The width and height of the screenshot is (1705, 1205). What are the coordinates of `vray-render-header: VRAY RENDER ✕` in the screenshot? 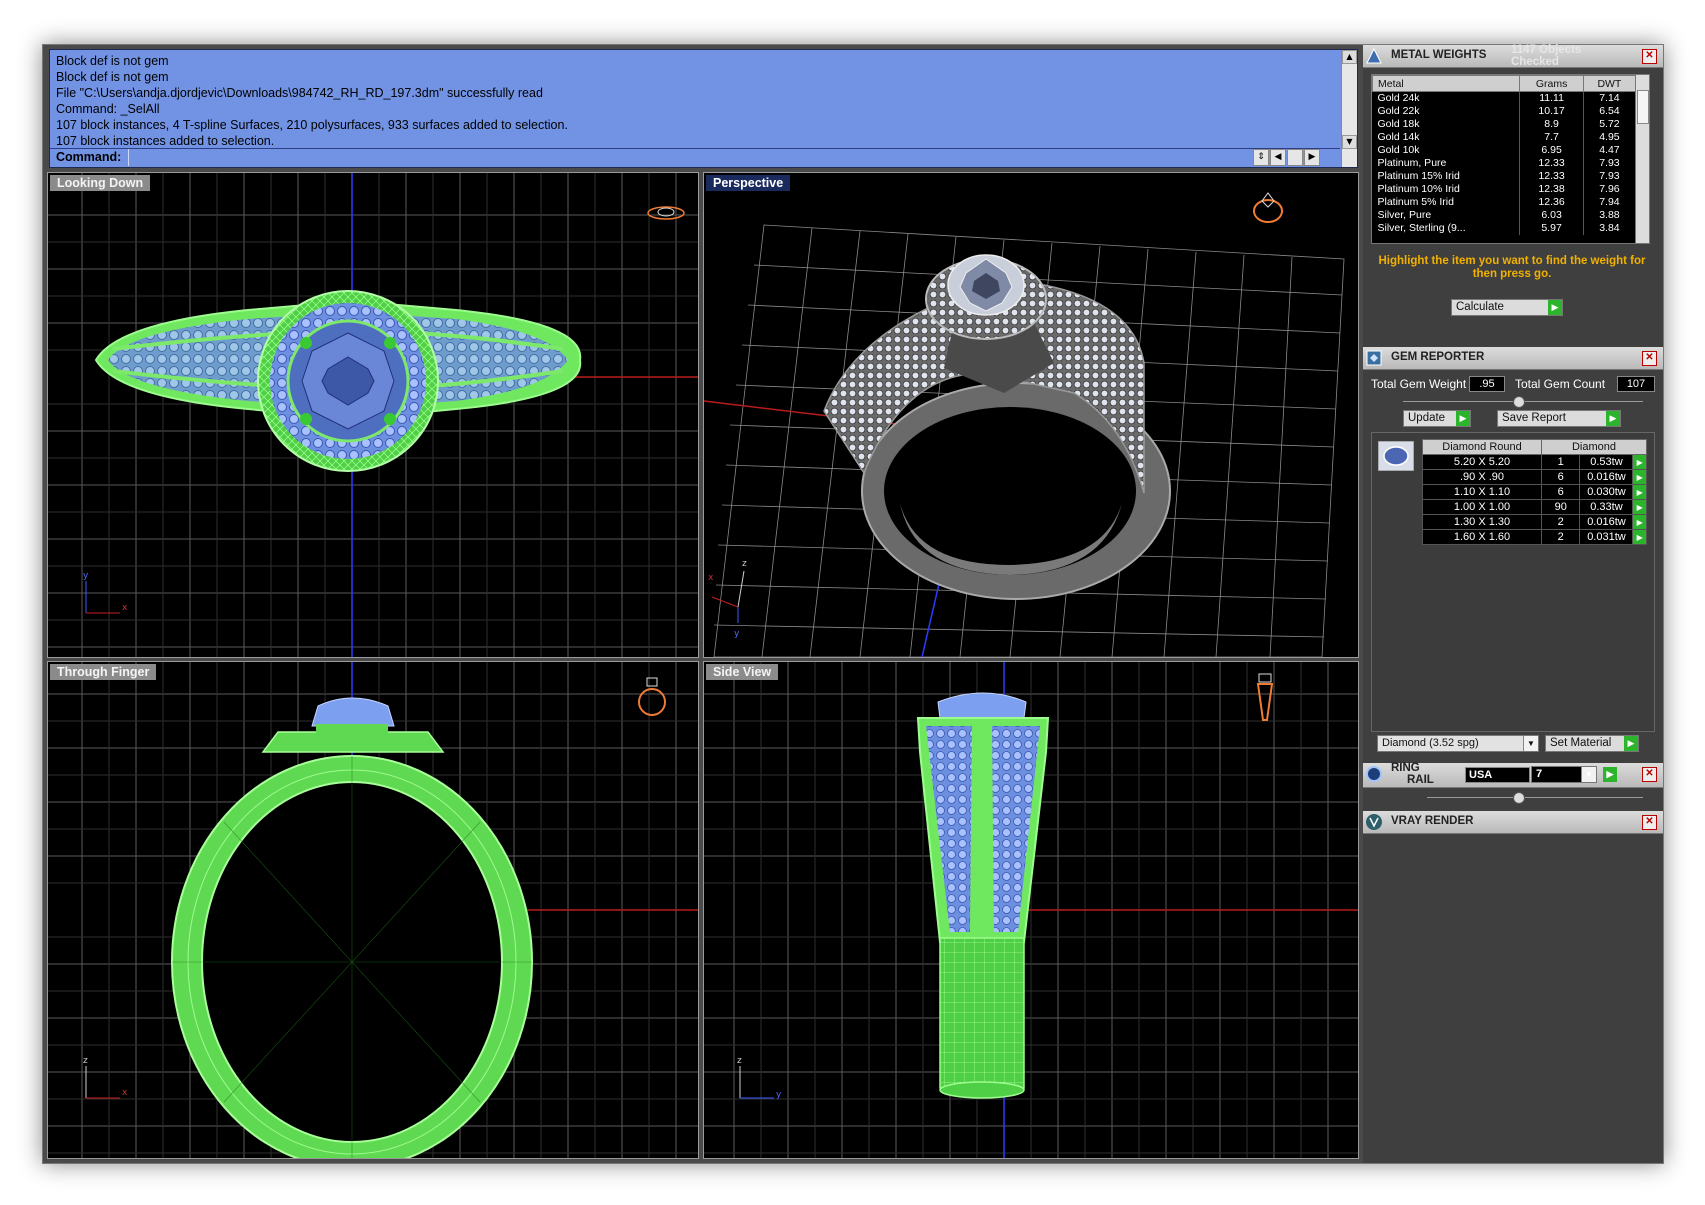 It's located at (1513, 822).